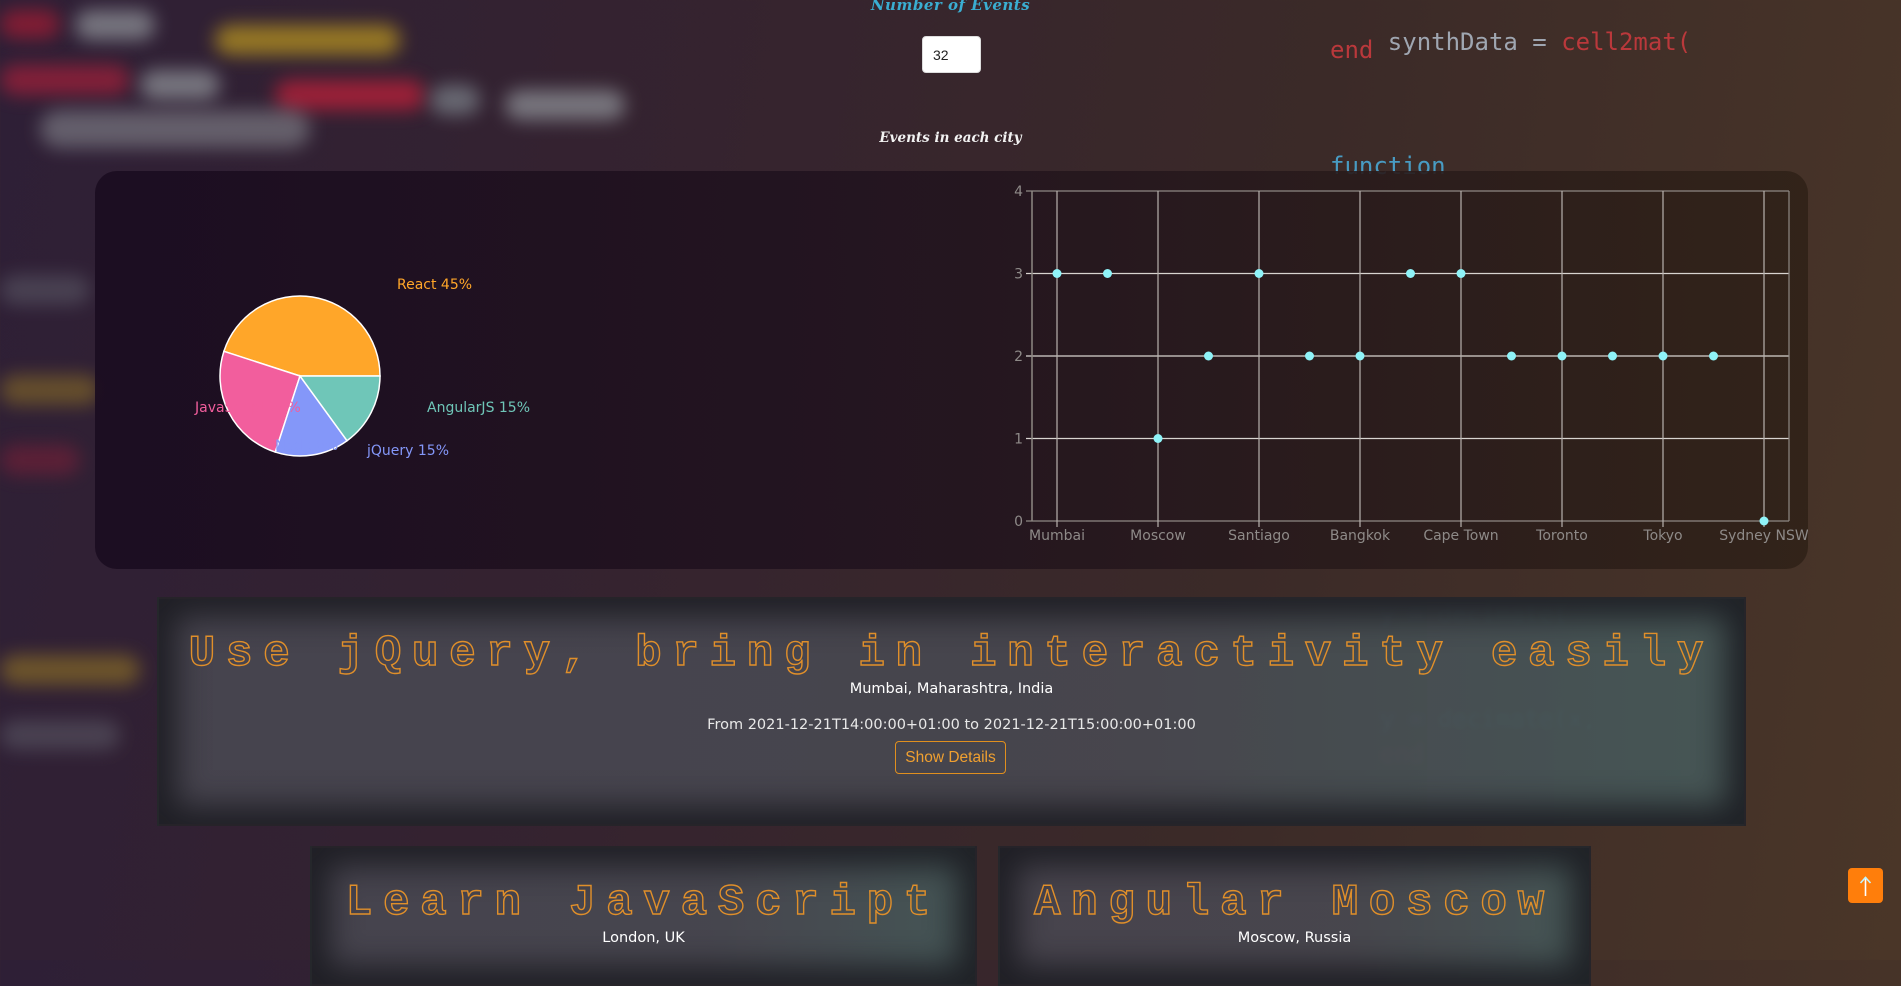 This screenshot has height=986, width=1901. Describe the element at coordinates (1158, 536) in the screenshot. I see `x-tick-label: Moscow` at that location.